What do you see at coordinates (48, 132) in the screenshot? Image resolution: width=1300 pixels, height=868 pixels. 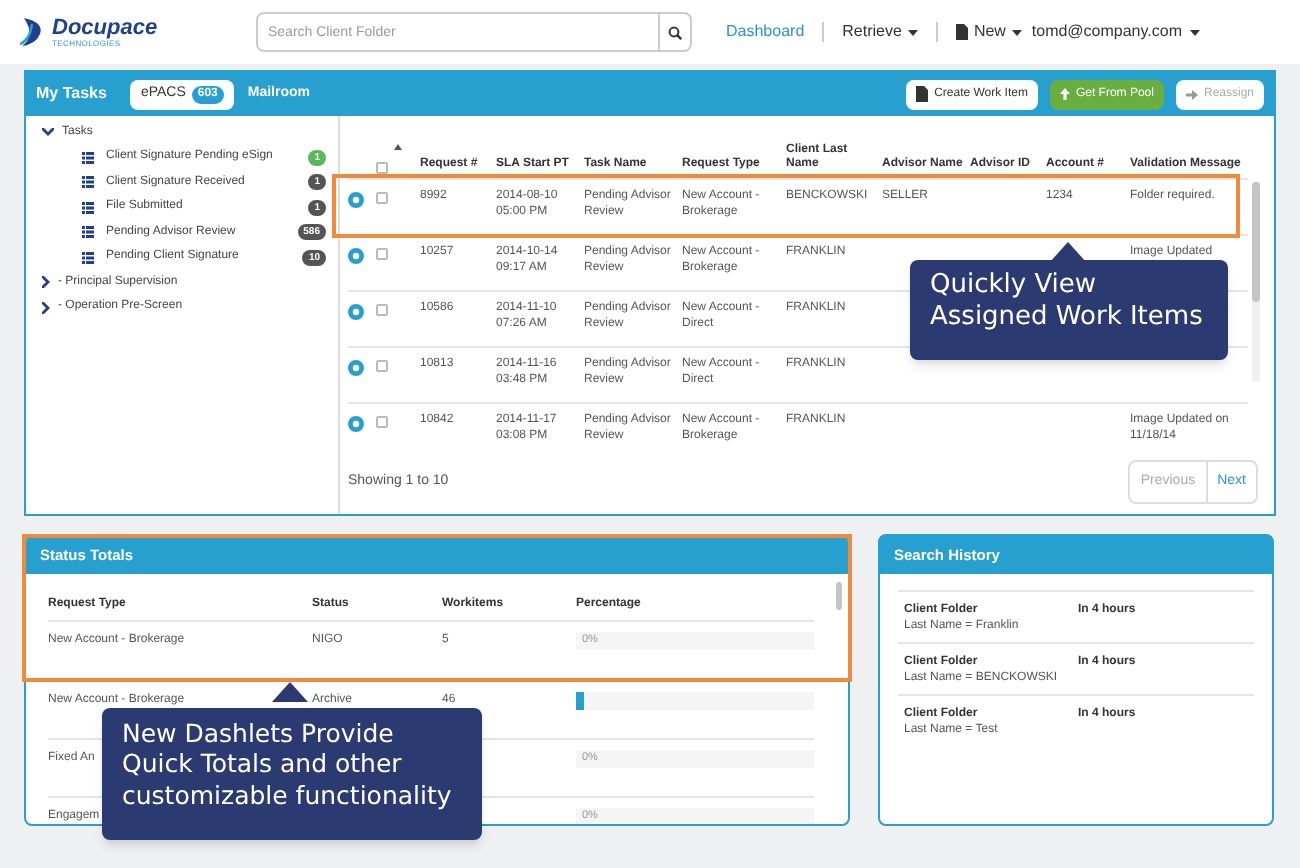 I see `chevron-down-icon` at bounding box center [48, 132].